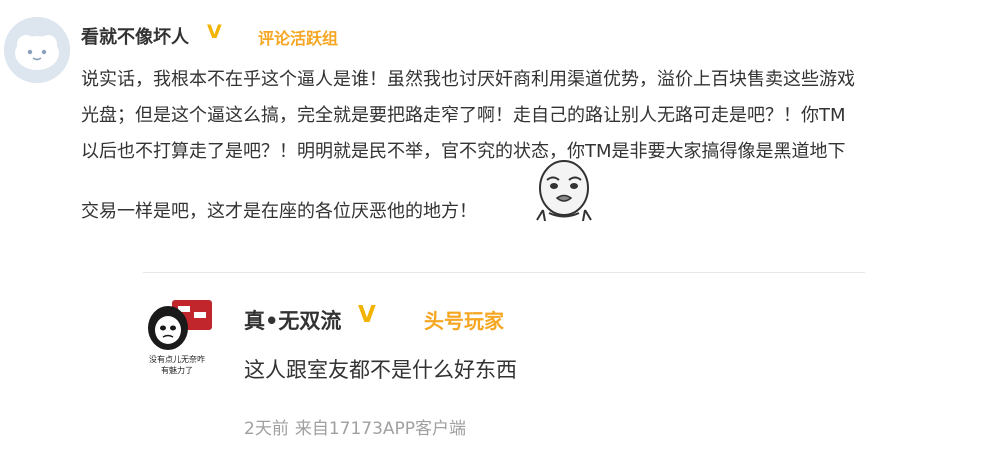 Image resolution: width=1002 pixels, height=464 pixels. What do you see at coordinates (135, 36) in the screenshot?
I see `comment-username: 看就不像坏人` at bounding box center [135, 36].